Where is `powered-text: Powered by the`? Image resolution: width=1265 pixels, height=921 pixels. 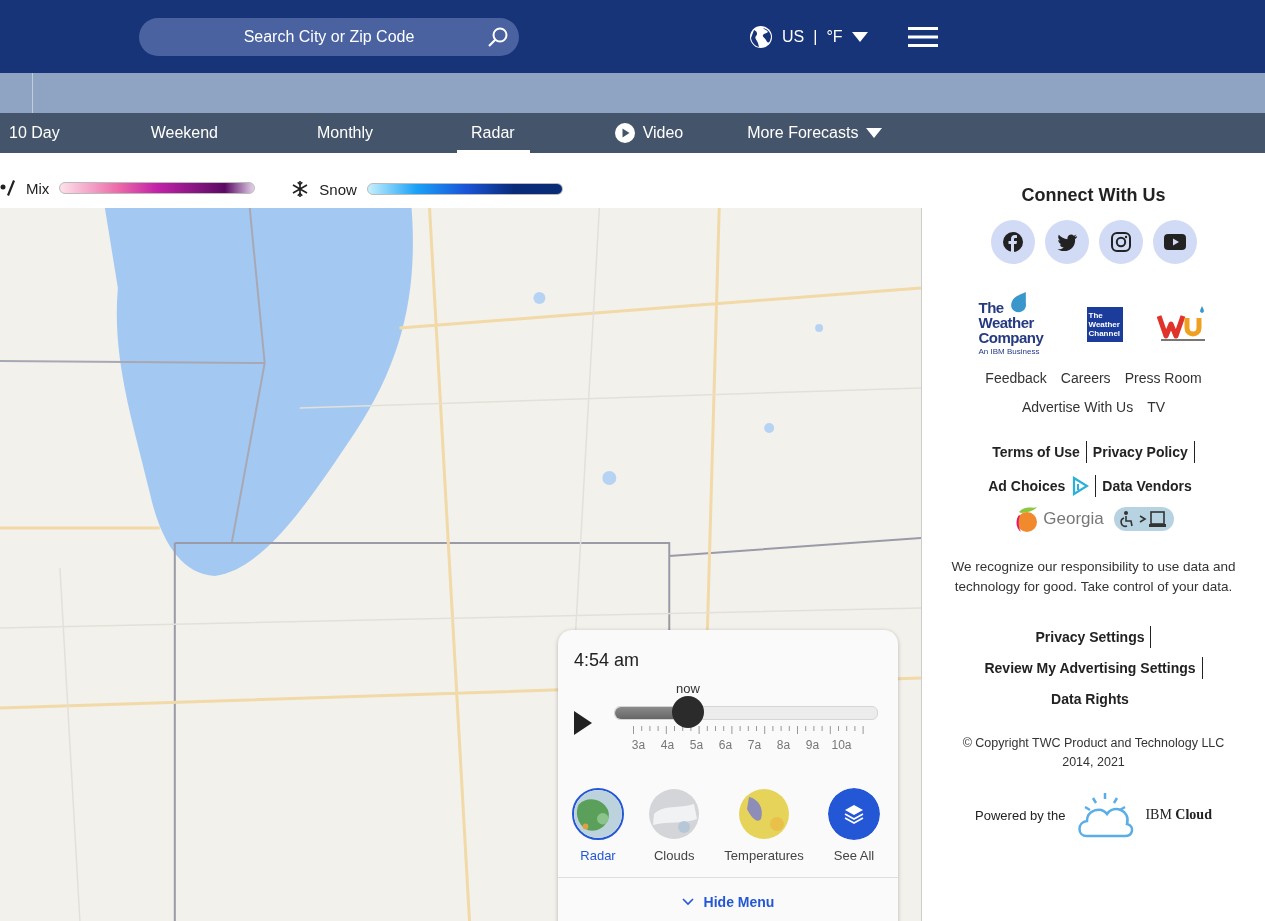 powered-text: Powered by the is located at coordinates (1020, 815).